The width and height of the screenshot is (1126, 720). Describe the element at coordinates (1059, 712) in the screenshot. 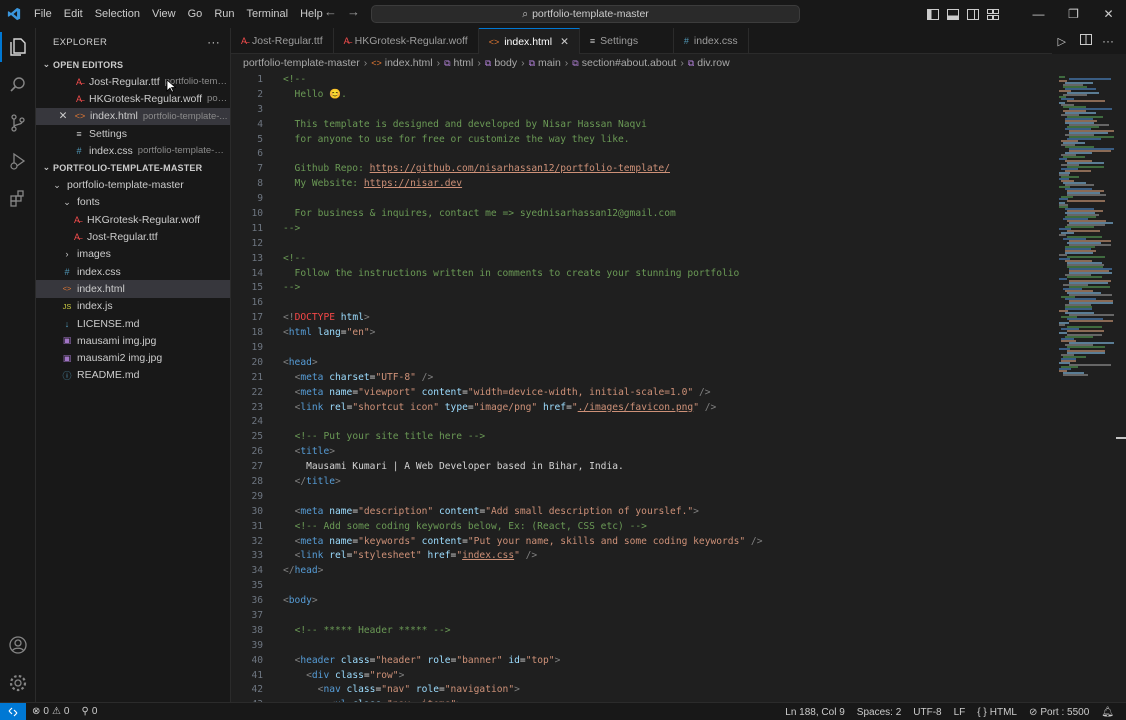

I see `live-server-port: ⊘ Port : 5500` at that location.